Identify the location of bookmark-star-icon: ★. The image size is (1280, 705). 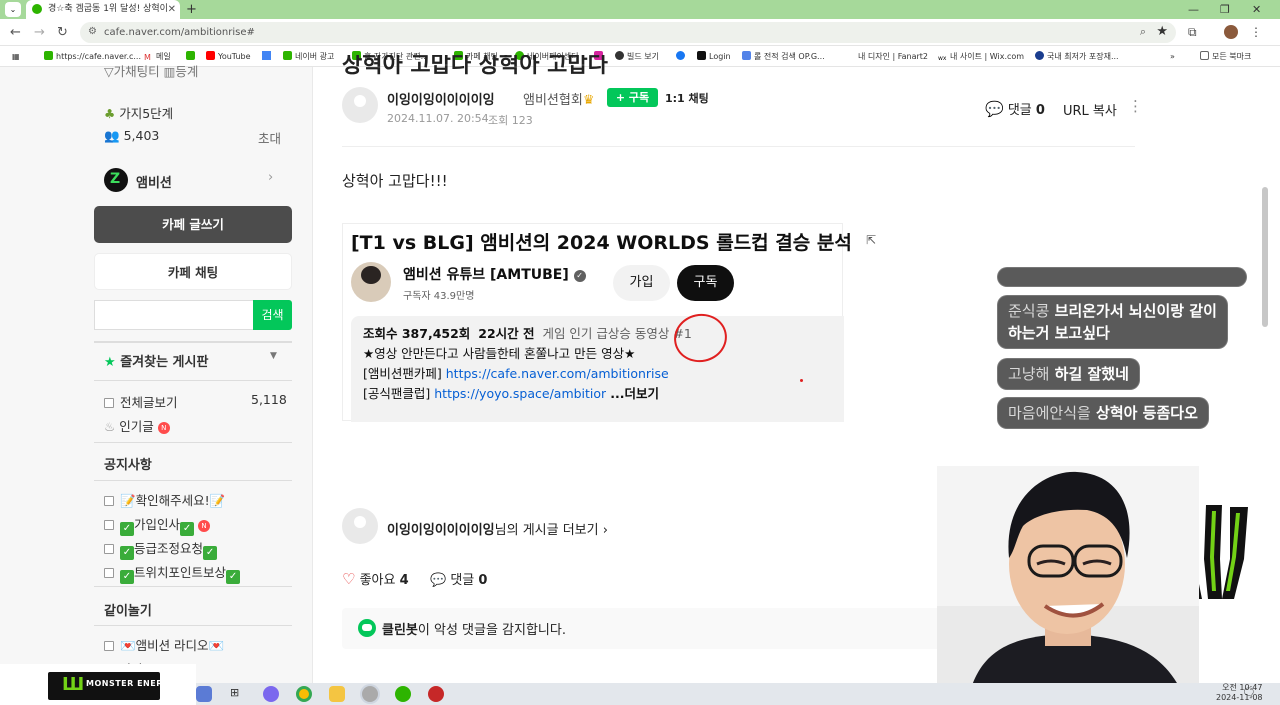
(1162, 31).